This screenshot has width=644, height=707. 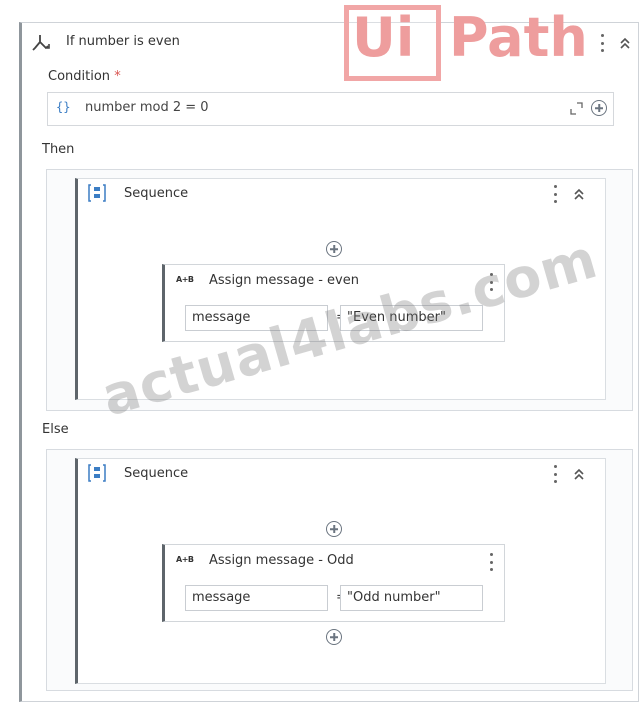 What do you see at coordinates (411, 318) in the screenshot?
I see `assign-value-field: "Even number"` at bounding box center [411, 318].